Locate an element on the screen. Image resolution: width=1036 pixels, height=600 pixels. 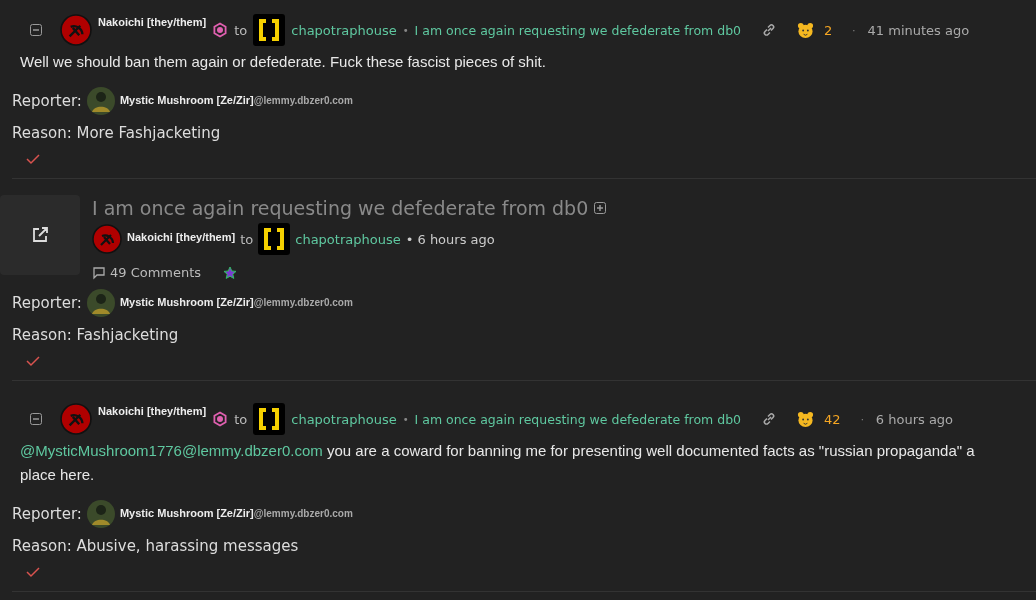
timestamp: 6 hours ago is located at coordinates (914, 419).